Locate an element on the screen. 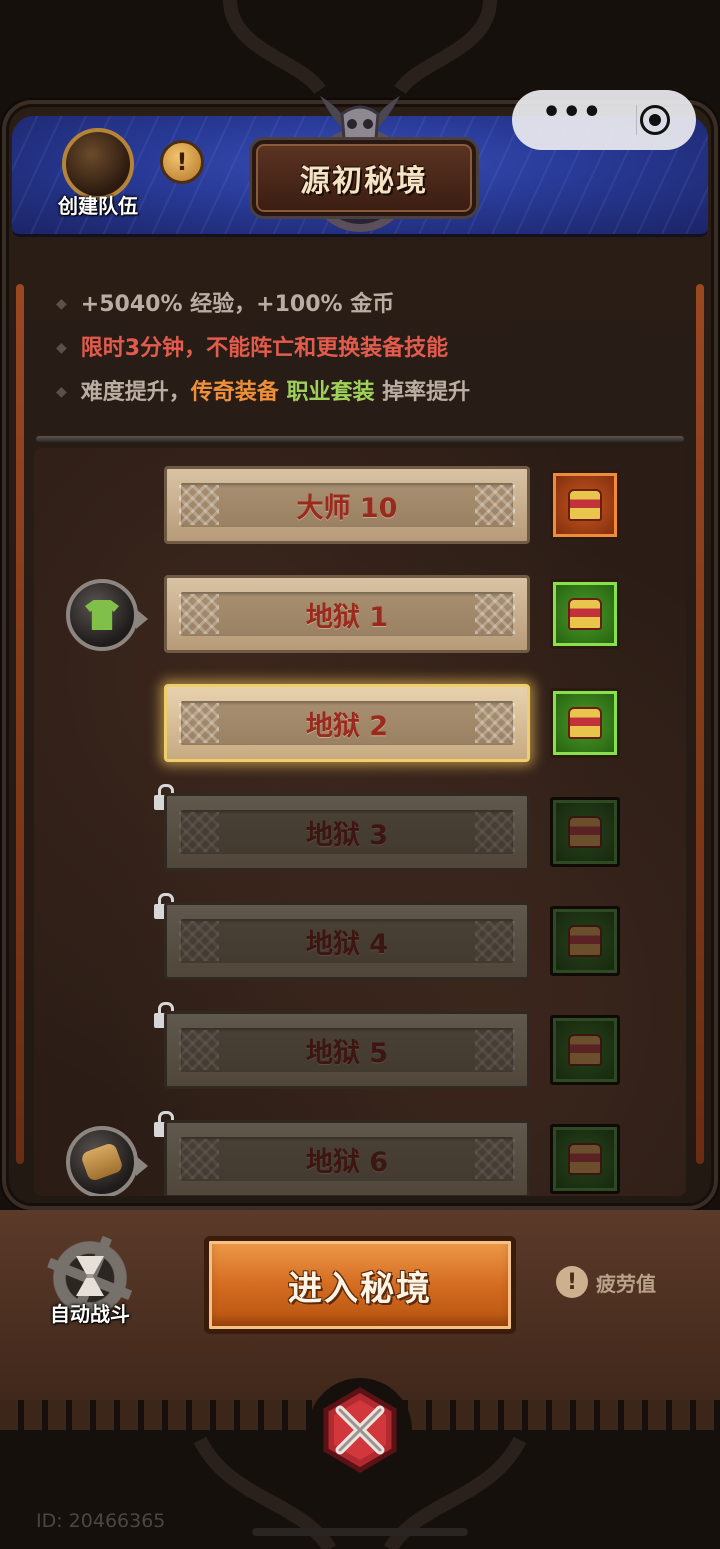 Image resolution: width=720 pixels, height=1549 pixels. more-button: ••• is located at coordinates (572, 113).